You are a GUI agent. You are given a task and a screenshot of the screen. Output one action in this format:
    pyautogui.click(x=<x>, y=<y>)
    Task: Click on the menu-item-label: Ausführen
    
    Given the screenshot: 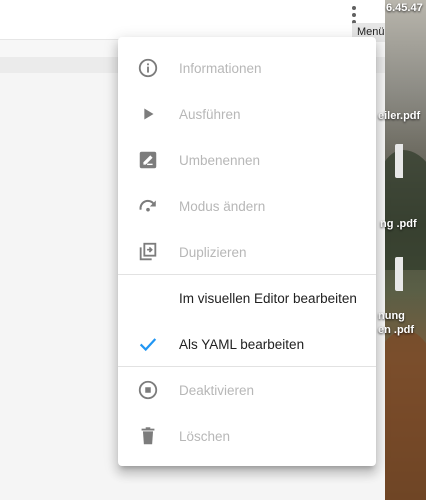 What is the action you would take?
    pyautogui.click(x=210, y=114)
    